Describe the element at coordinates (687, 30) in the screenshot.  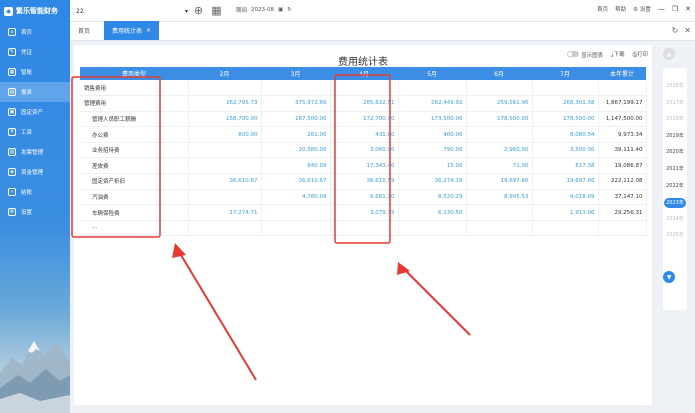
I see `tab-close-all-icon: ✕` at that location.